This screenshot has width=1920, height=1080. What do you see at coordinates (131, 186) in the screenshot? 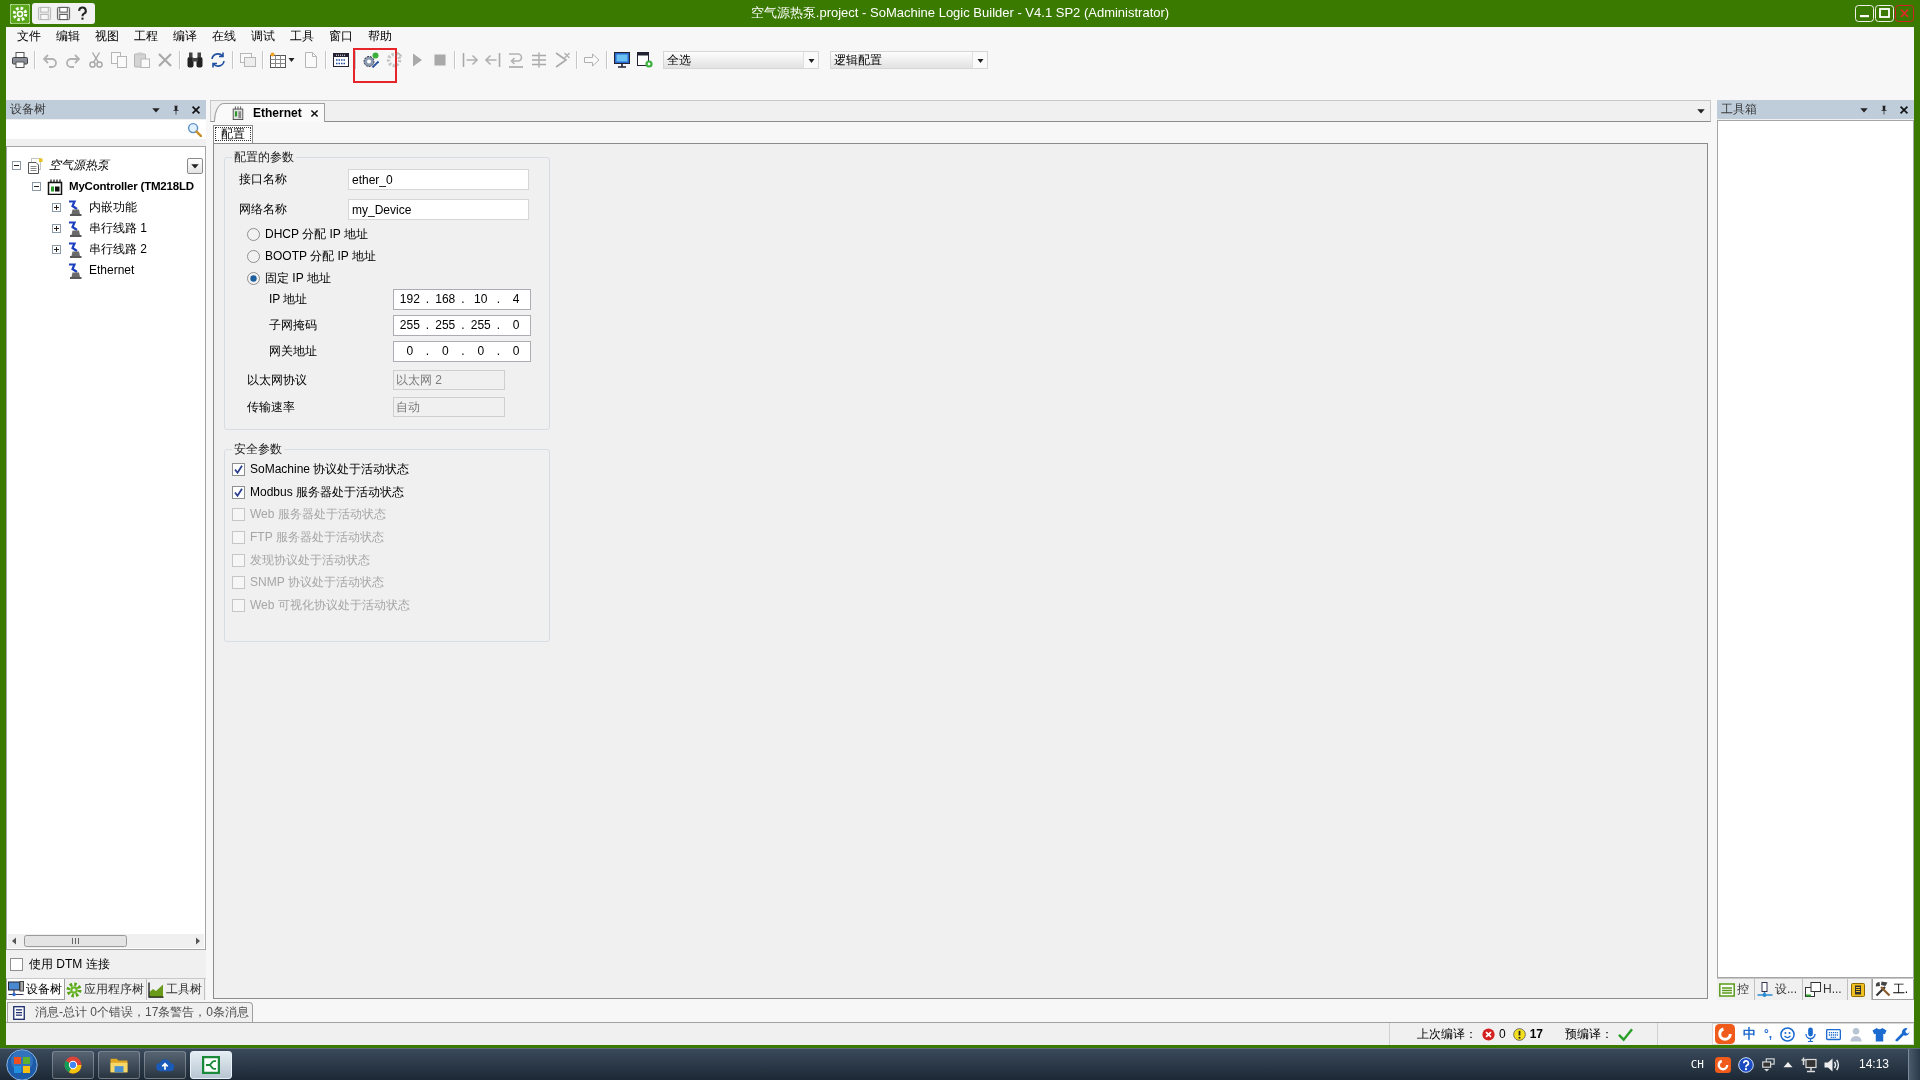
I see `tree-item: MyController (TM218LD` at bounding box center [131, 186].